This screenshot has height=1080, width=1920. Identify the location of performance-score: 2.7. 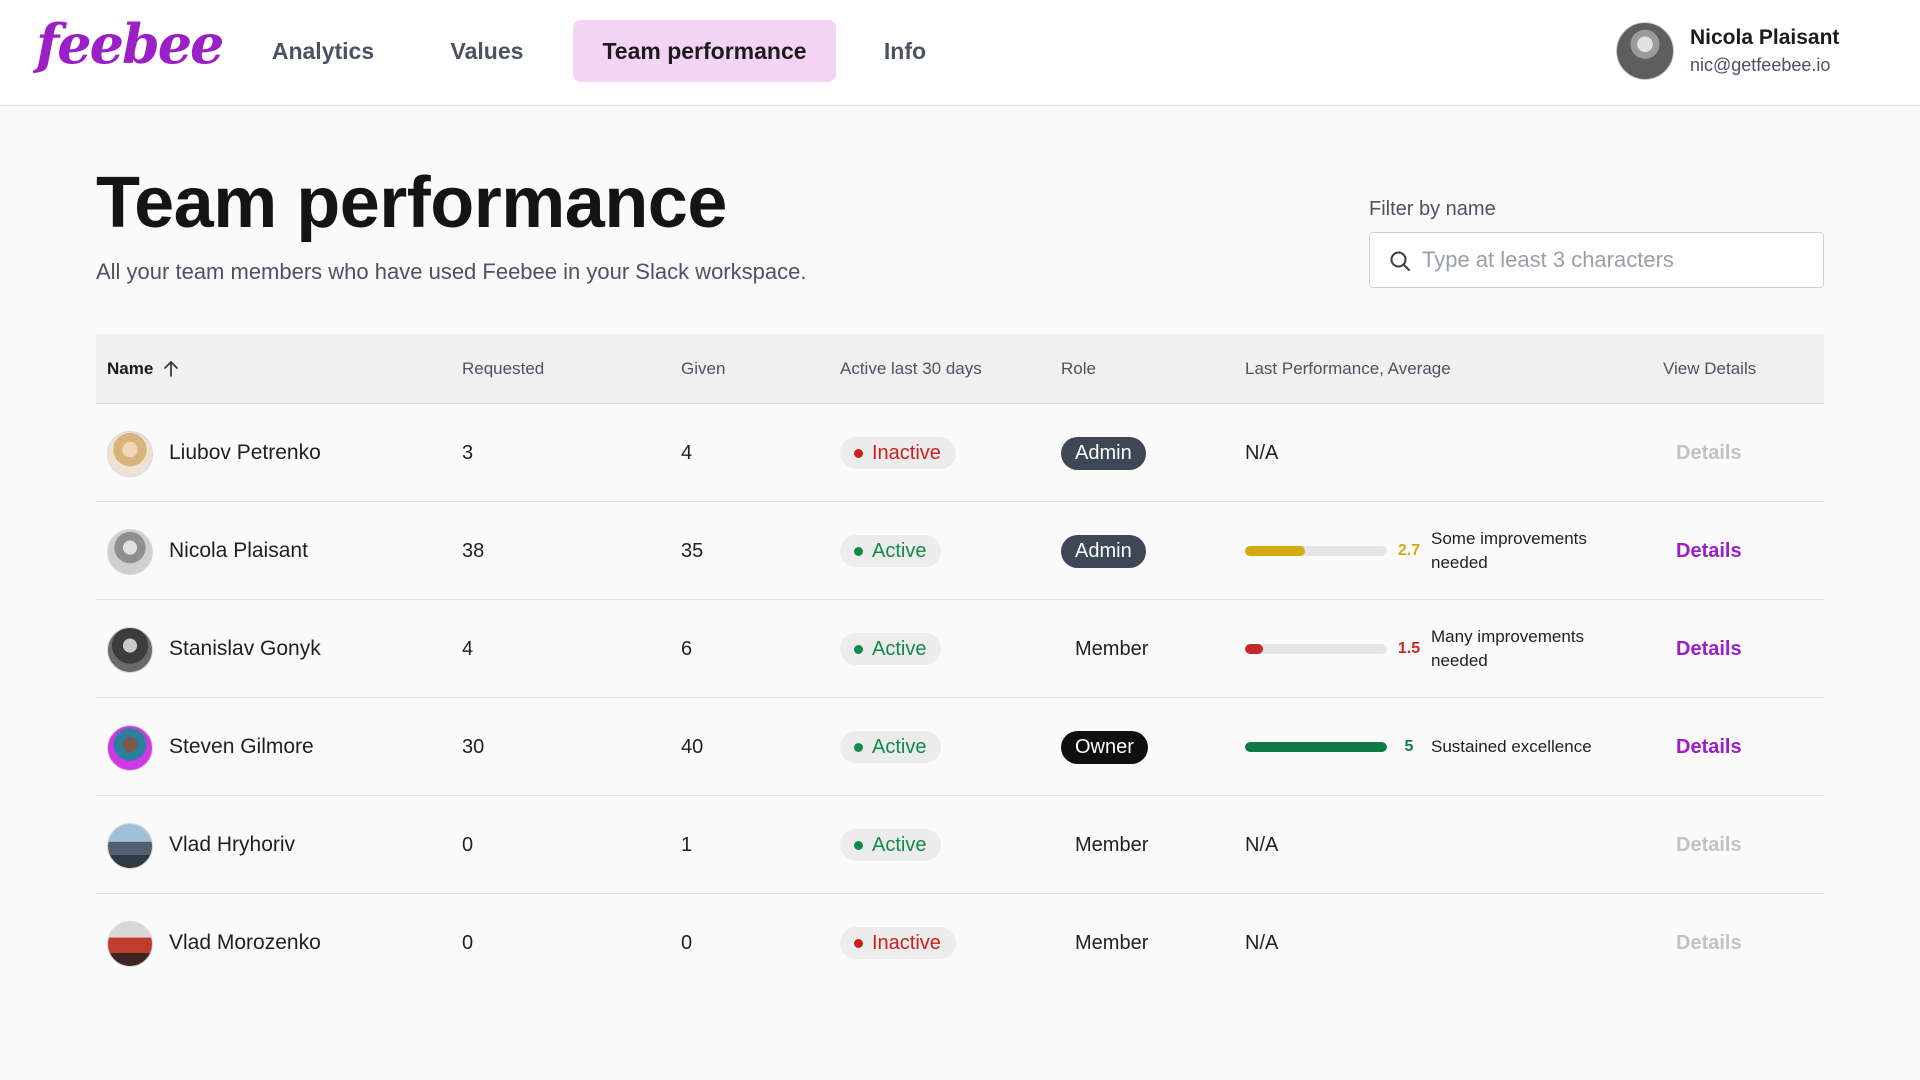
(1409, 550).